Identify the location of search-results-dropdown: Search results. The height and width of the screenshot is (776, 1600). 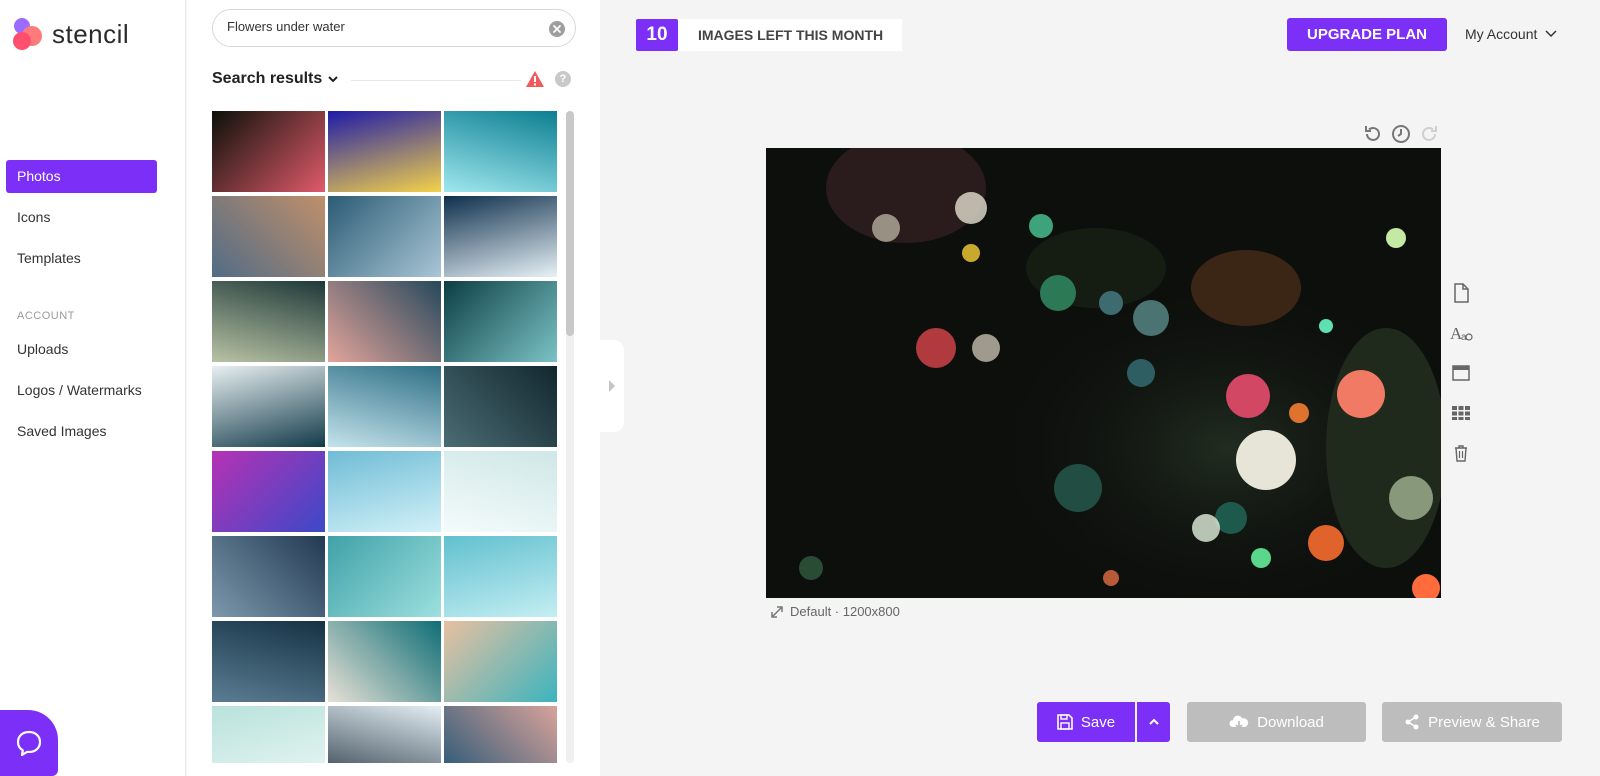
(275, 79).